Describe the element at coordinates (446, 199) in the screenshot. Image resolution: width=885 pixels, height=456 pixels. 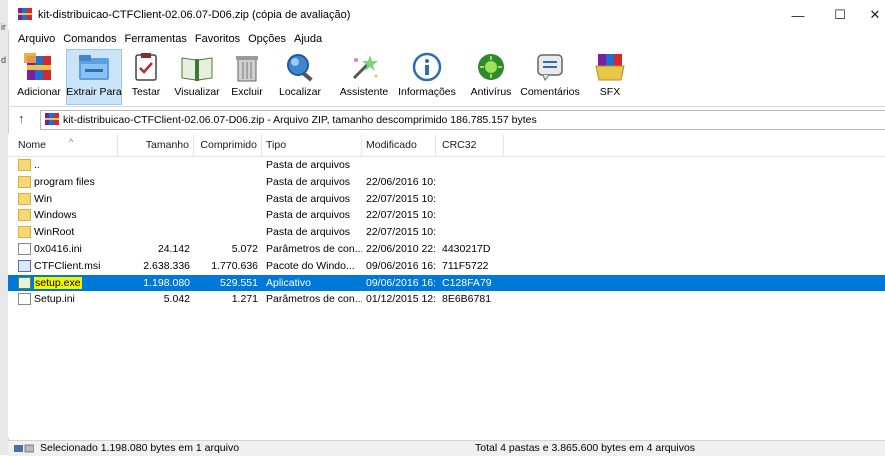
I see `table-row: Win Pasta de arquivos 22/07/2015 10:20` at that location.